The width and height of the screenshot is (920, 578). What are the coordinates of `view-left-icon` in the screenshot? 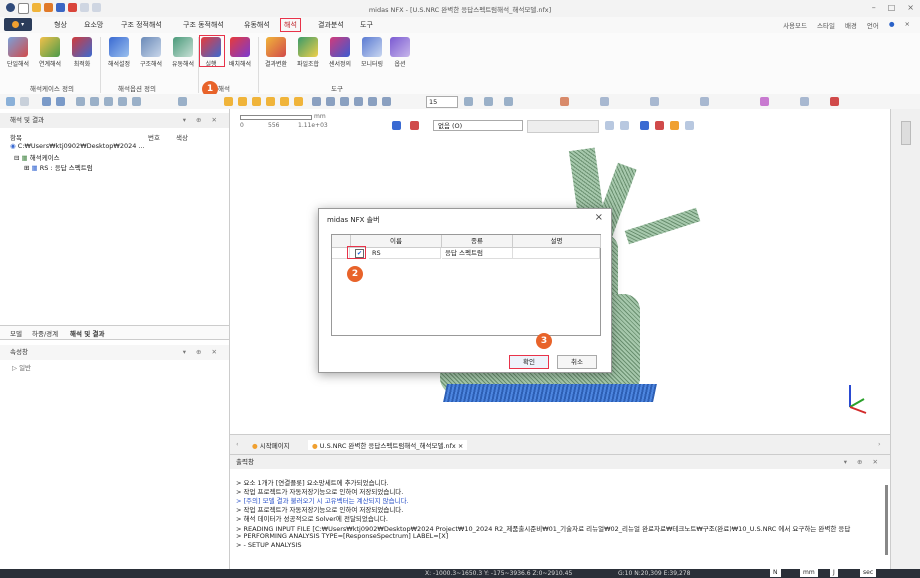 It's located at (284, 101).